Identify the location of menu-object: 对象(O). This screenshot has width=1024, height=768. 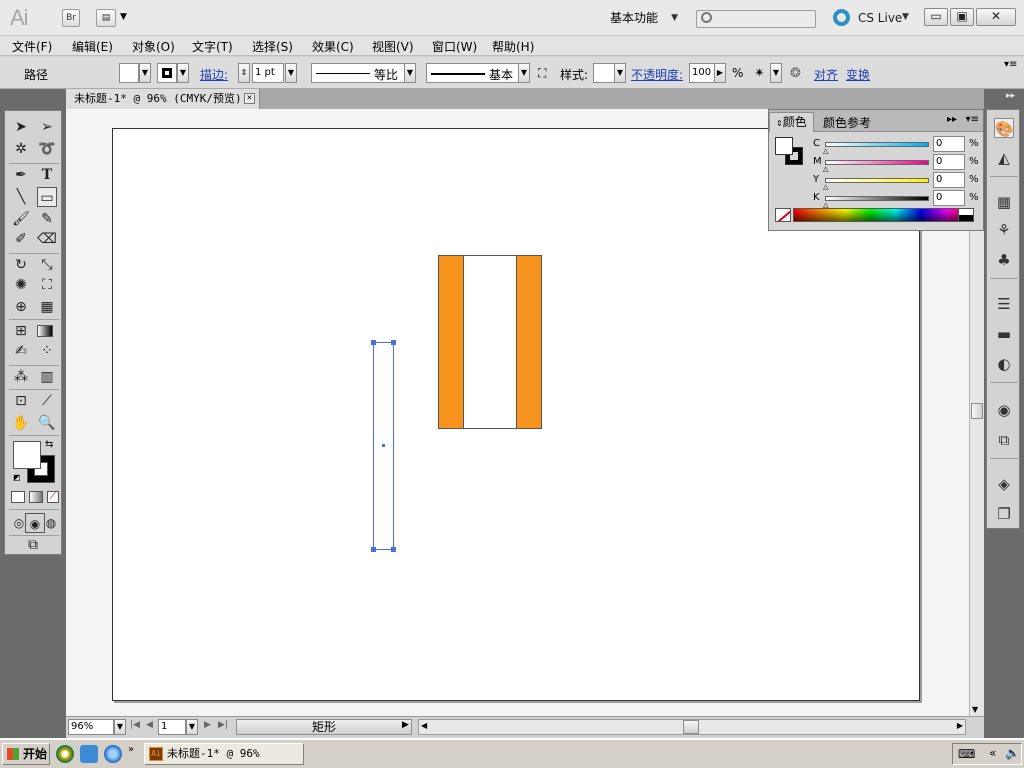
(153, 46).